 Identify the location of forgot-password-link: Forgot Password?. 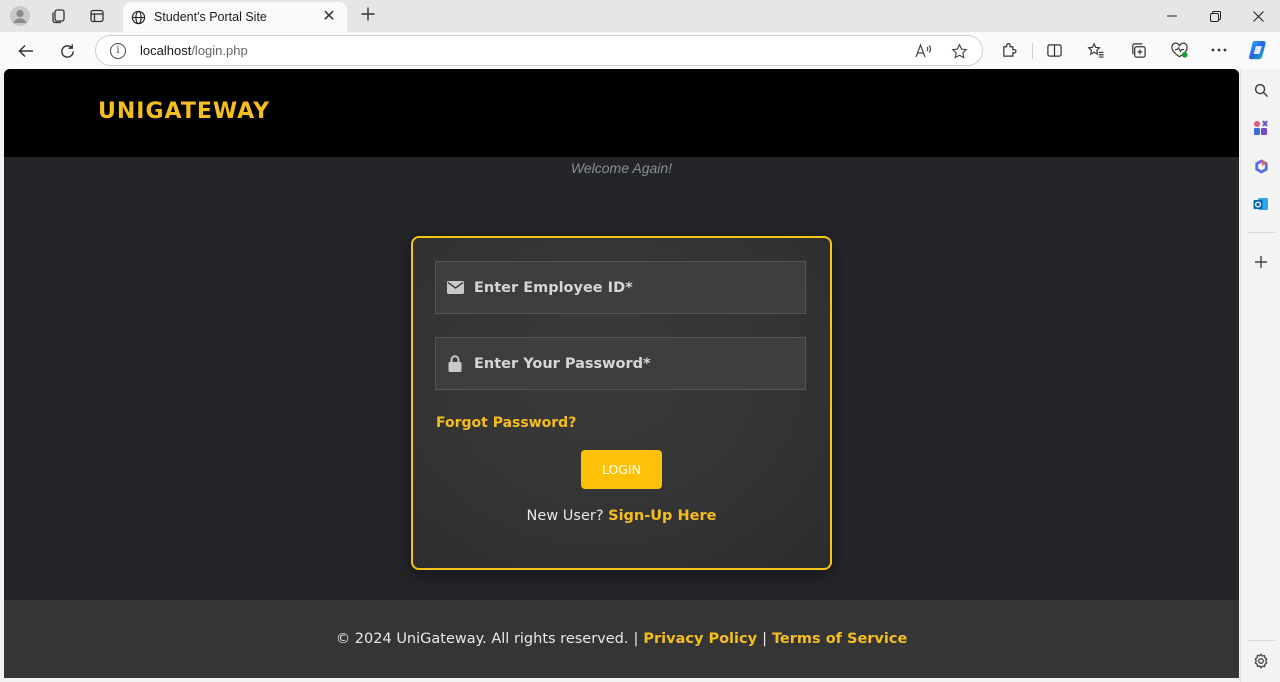
(506, 423).